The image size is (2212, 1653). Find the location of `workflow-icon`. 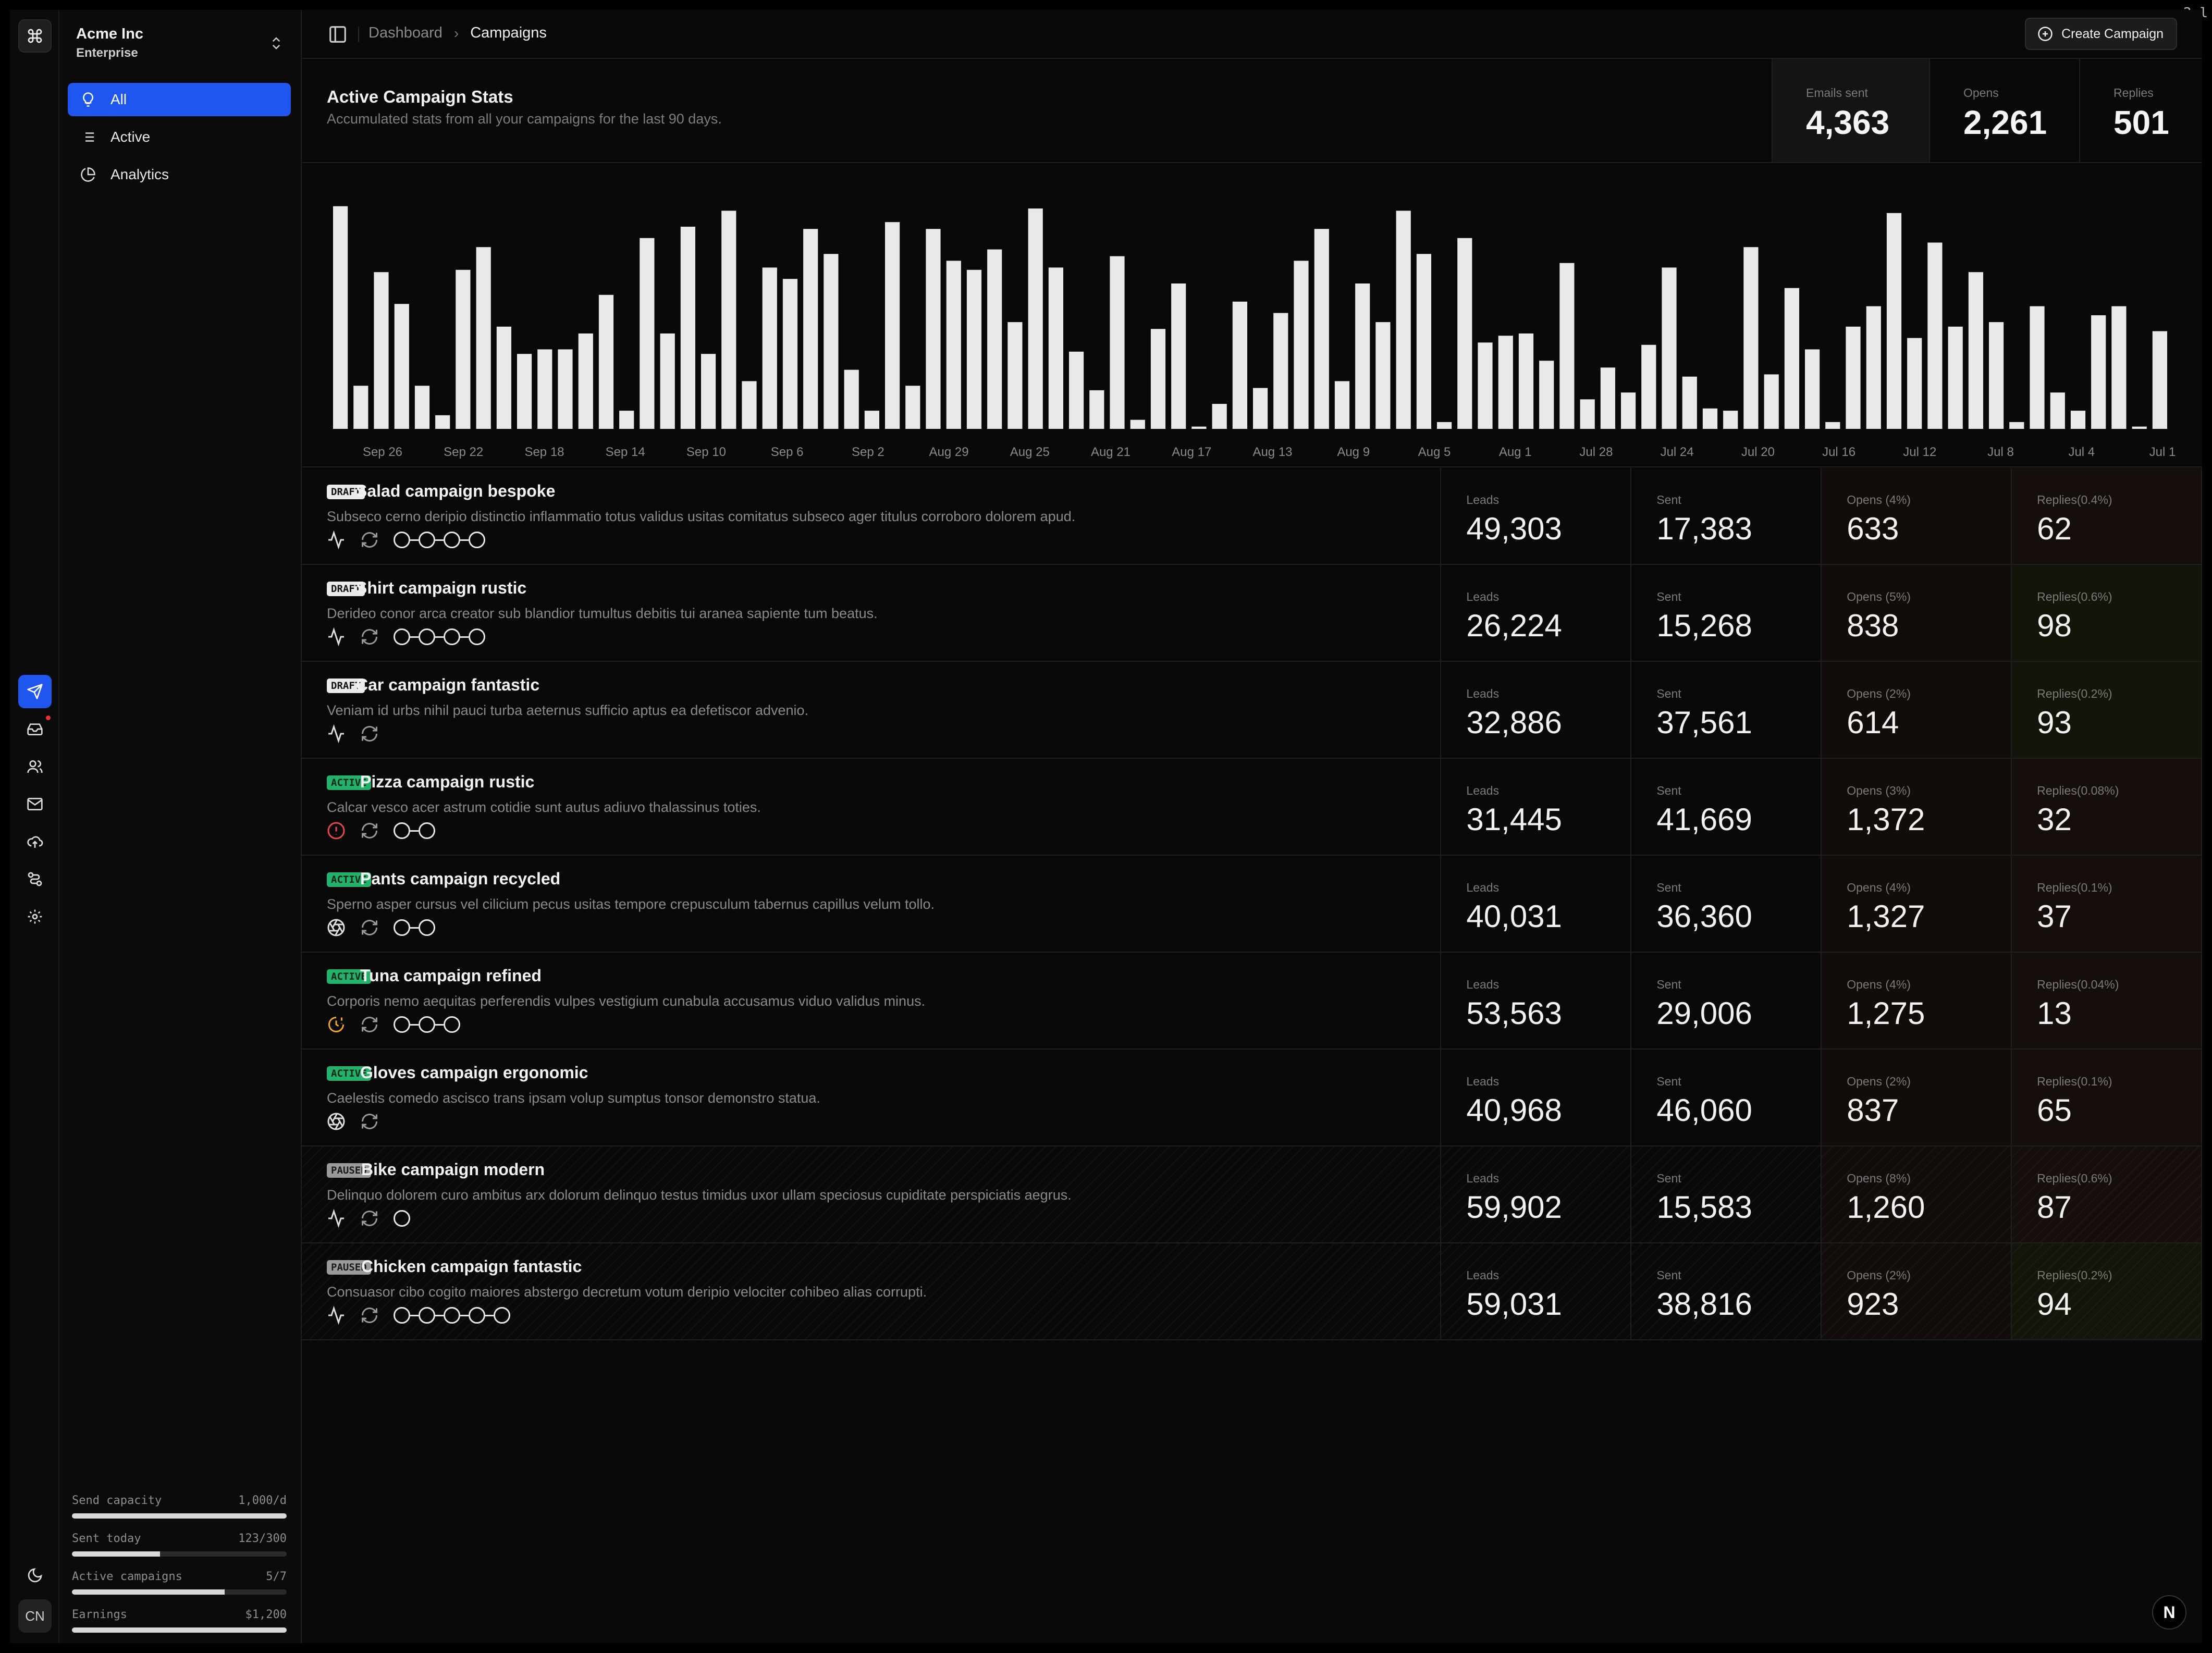

workflow-icon is located at coordinates (35, 879).